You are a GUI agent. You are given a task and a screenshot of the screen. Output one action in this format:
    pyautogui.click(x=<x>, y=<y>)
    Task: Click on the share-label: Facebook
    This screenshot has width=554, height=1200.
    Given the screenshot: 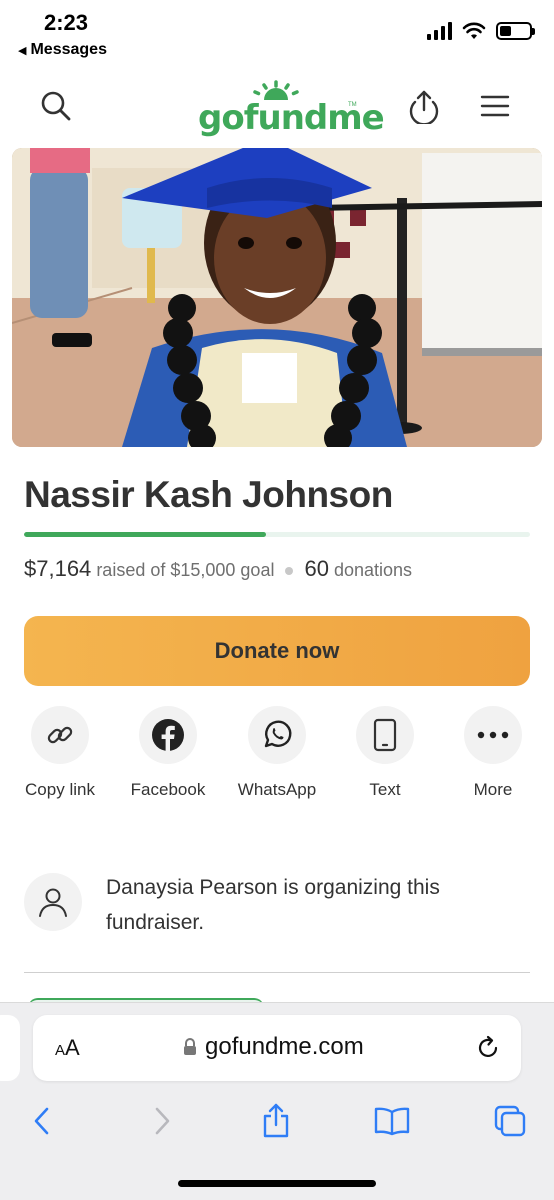 What is the action you would take?
    pyautogui.click(x=168, y=789)
    